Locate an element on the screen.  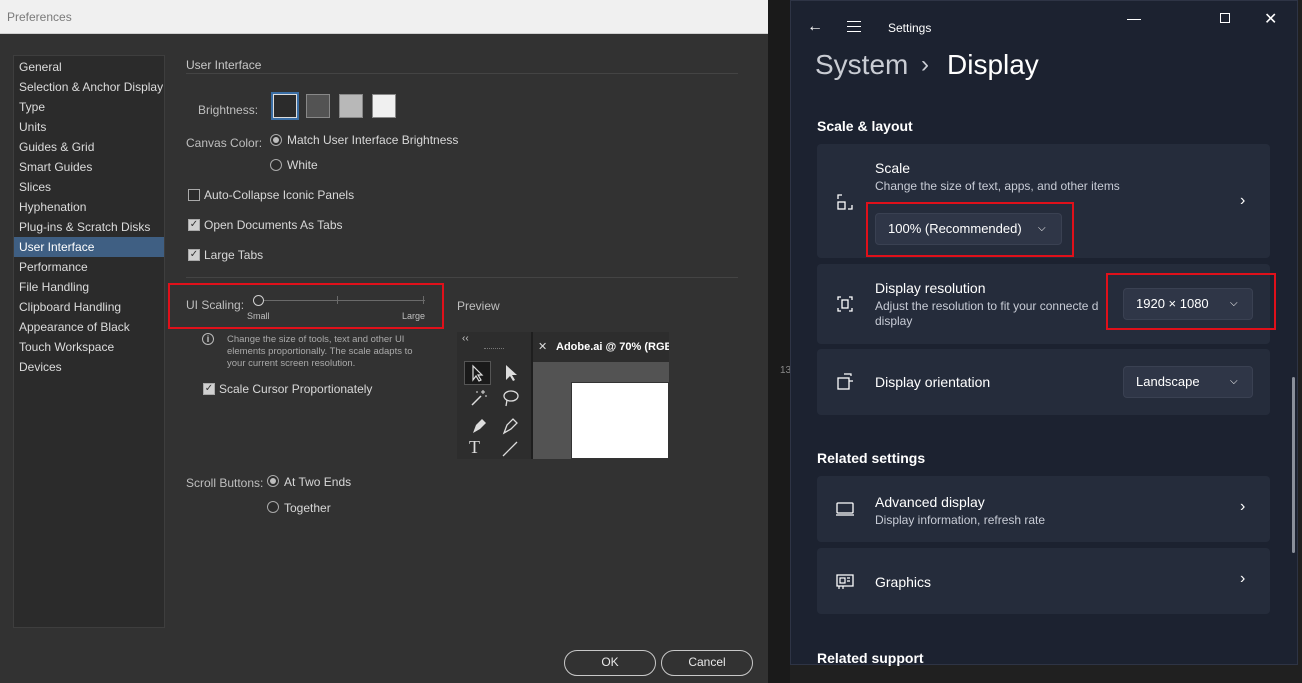
page-title: Display is located at coordinates (993, 64).